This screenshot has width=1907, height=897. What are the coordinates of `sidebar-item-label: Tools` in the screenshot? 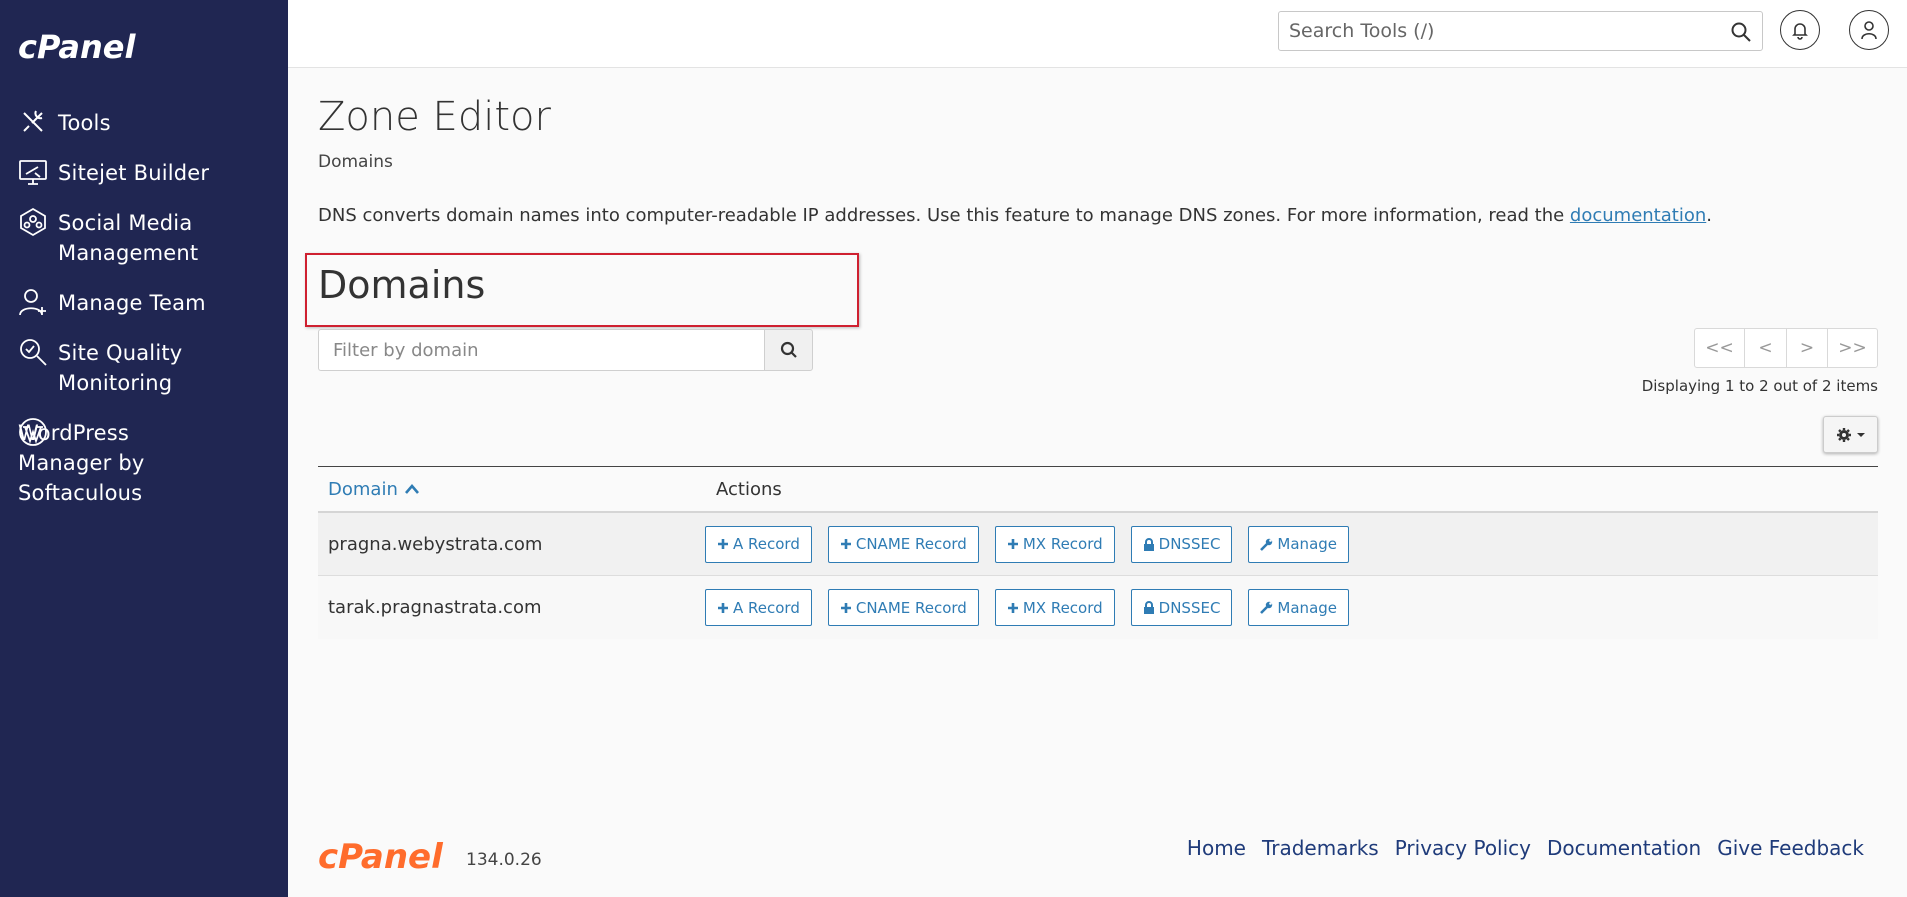 It's located at (84, 123).